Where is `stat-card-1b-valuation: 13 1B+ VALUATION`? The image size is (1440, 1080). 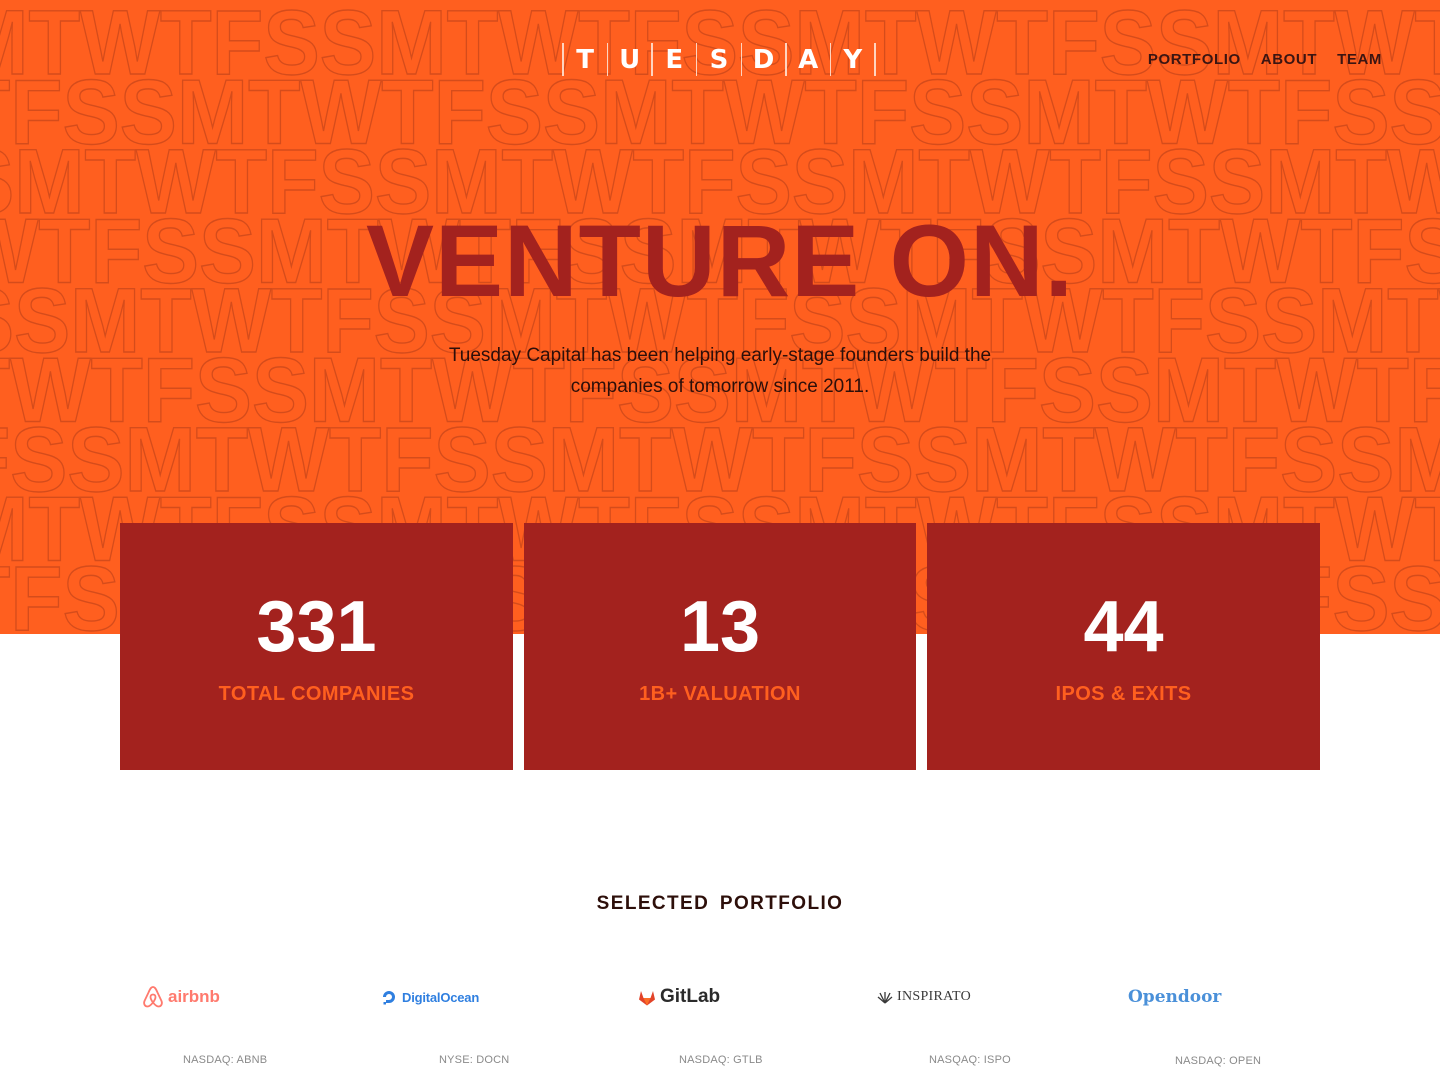 stat-card-1b-valuation: 13 1B+ VALUATION is located at coordinates (720, 646).